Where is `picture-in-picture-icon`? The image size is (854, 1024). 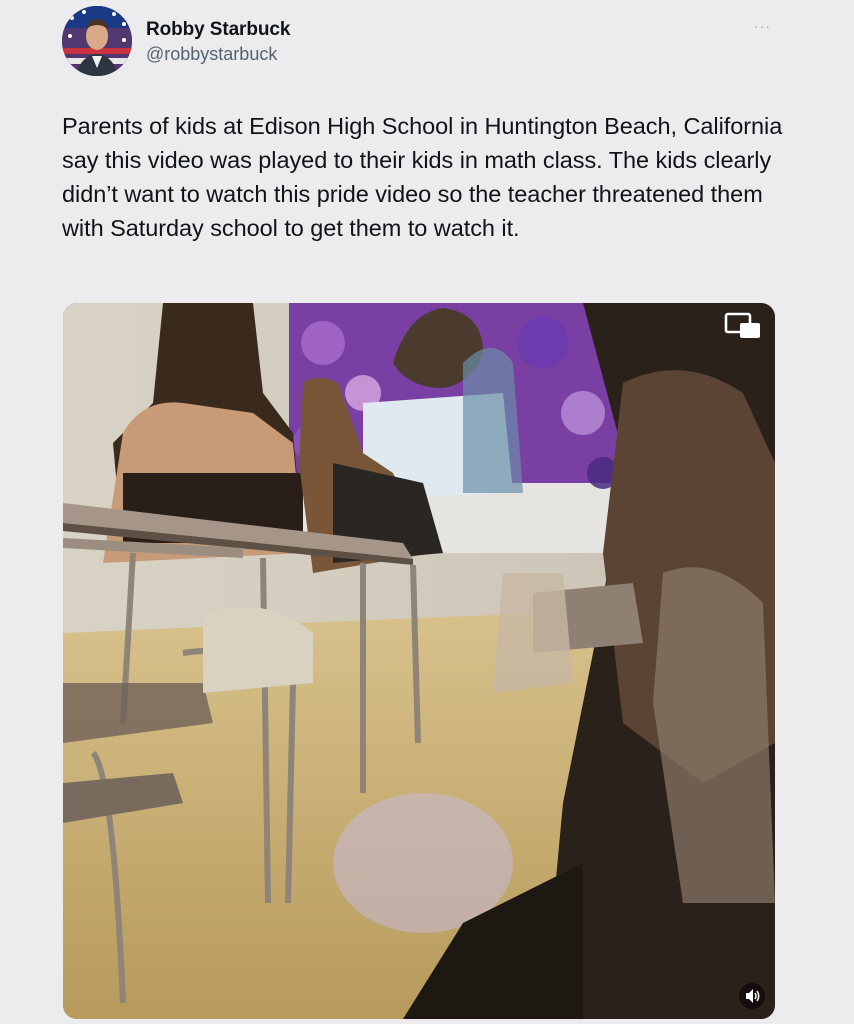
picture-in-picture-icon is located at coordinates (742, 325).